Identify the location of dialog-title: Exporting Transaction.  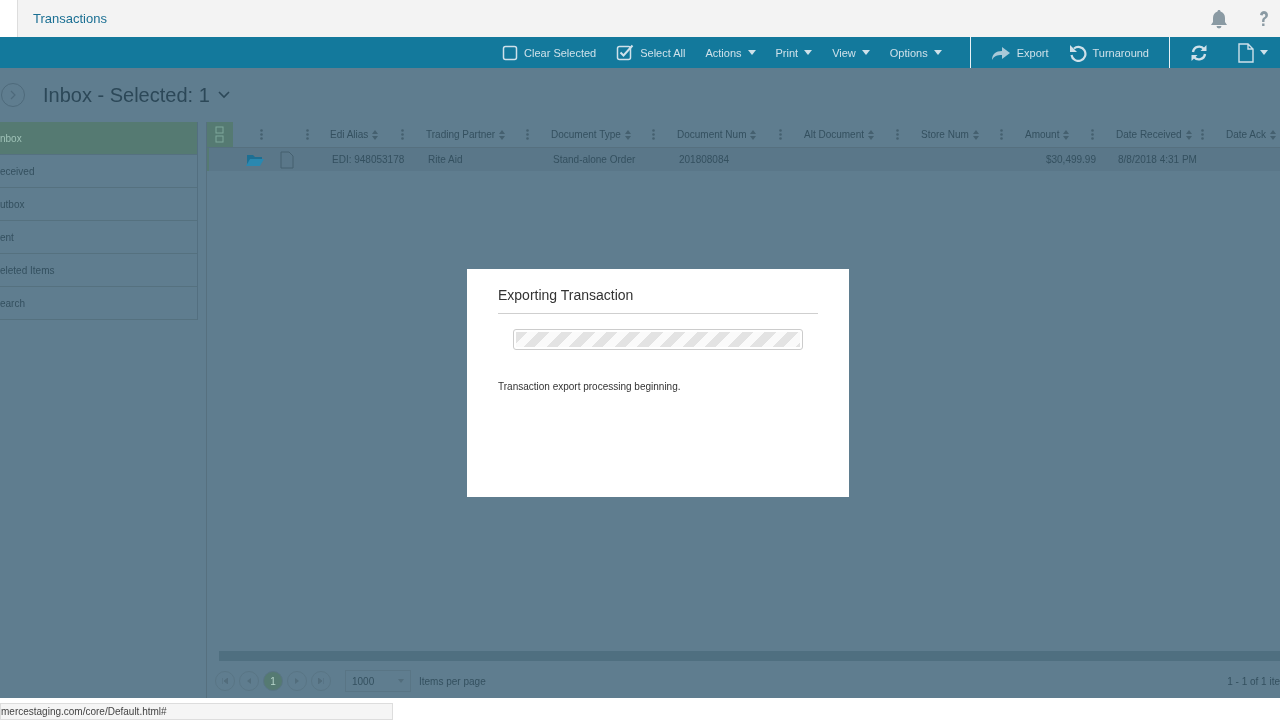
(566, 296).